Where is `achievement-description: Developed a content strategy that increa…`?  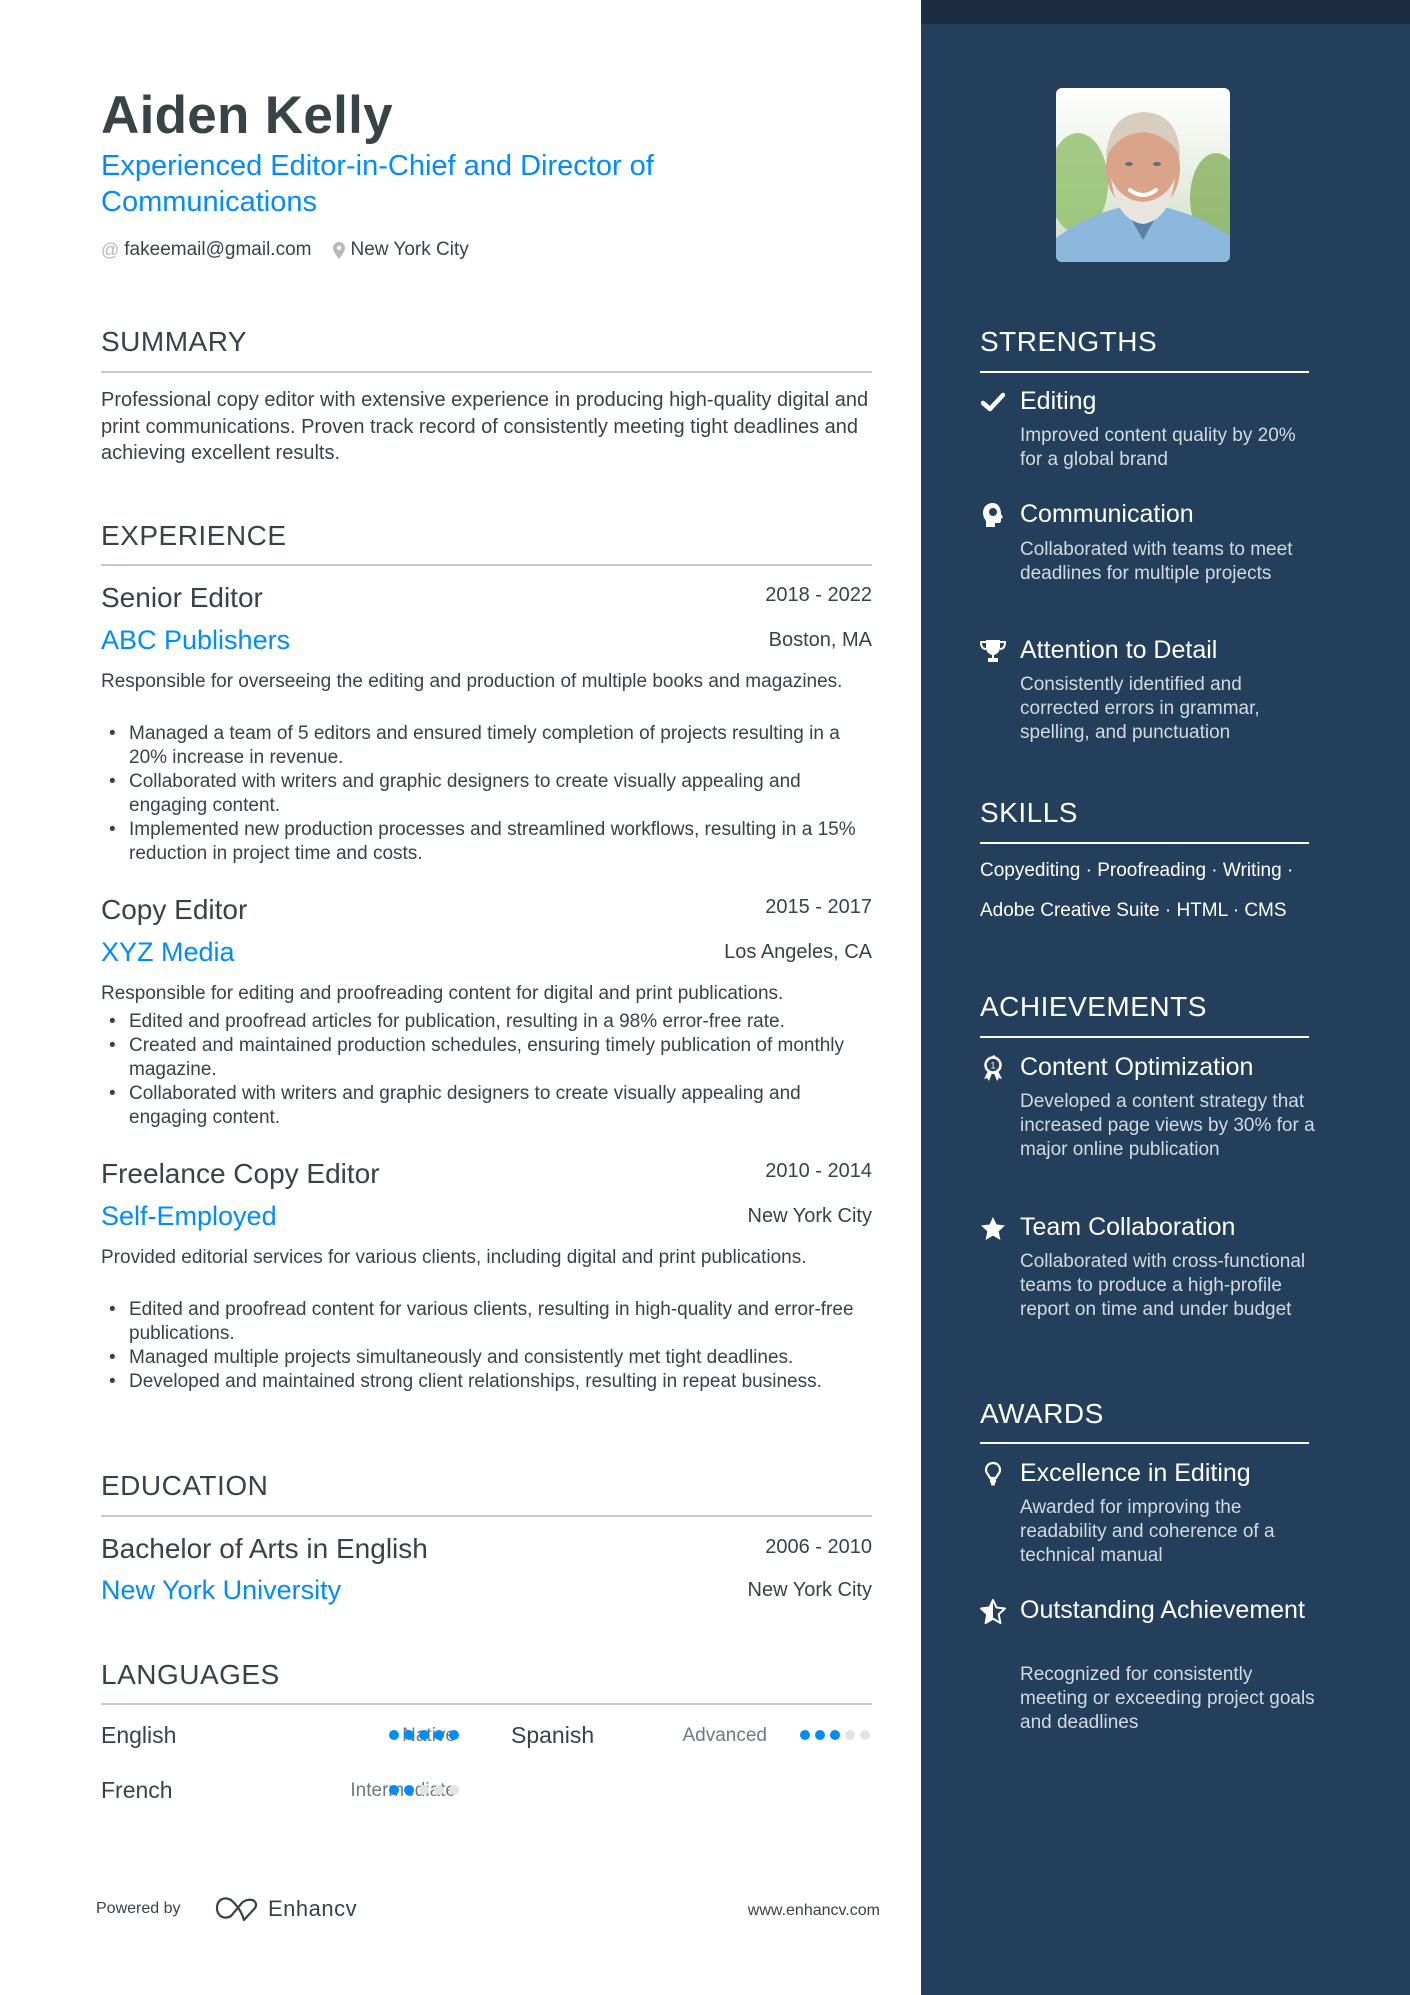 achievement-description: Developed a content strategy that increa… is located at coordinates (1167, 1125).